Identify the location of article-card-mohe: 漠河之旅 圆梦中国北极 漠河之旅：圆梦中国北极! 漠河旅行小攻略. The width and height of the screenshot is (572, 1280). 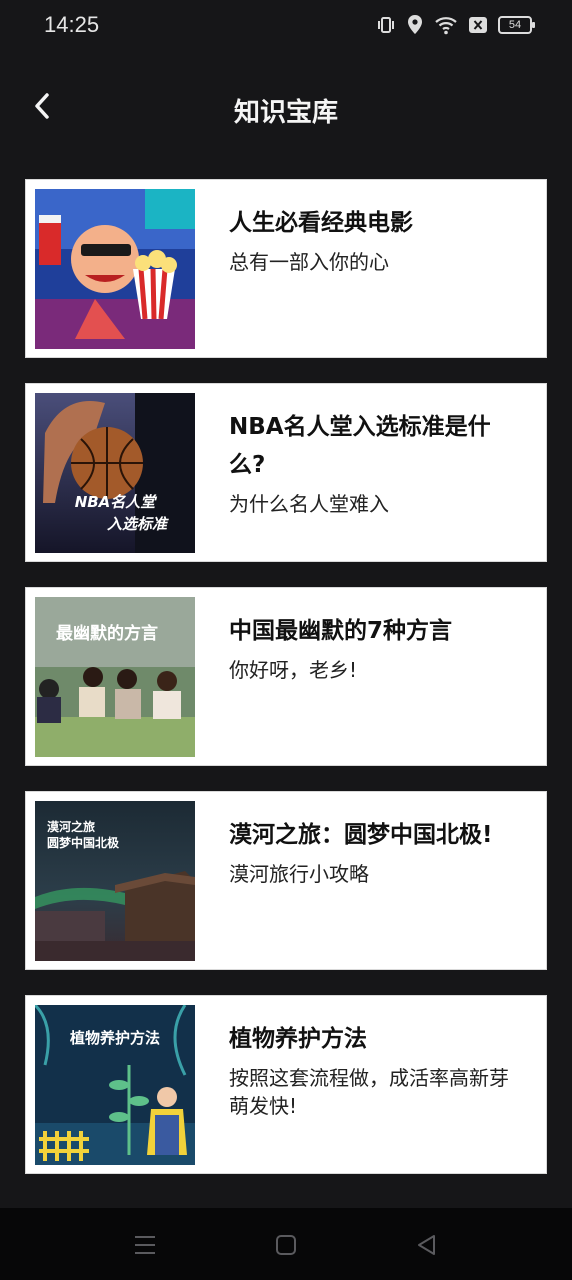
(286, 880).